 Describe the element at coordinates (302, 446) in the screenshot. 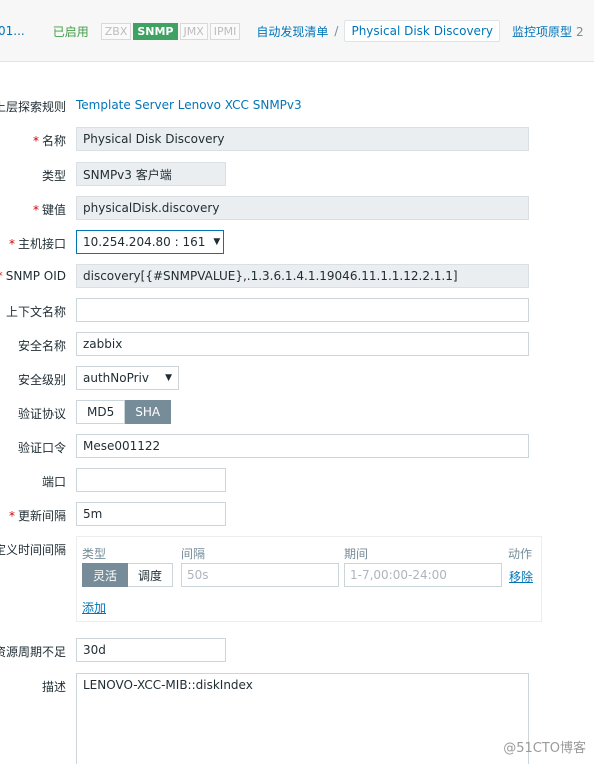

I see `auth-passphrase-input: Mese001122` at that location.